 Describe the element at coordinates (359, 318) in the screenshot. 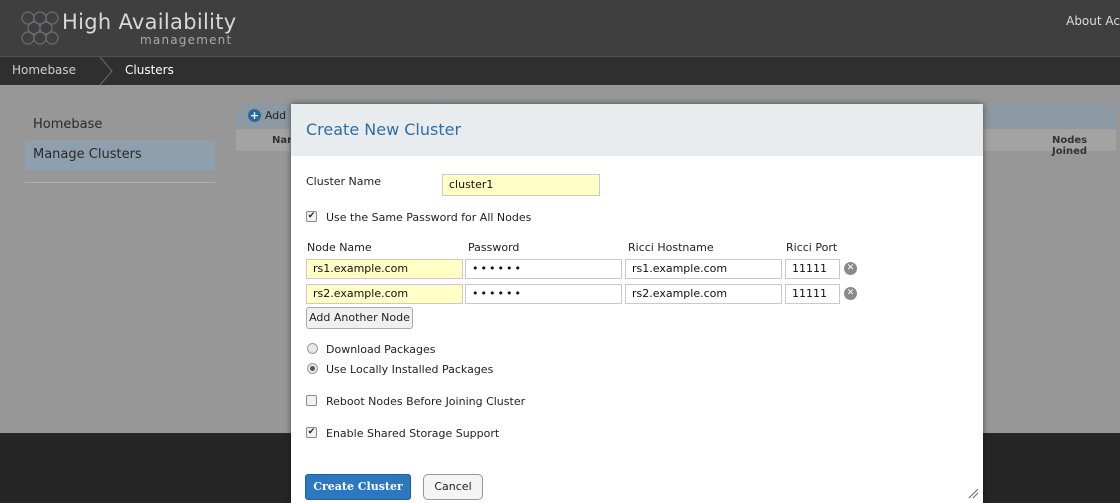

I see `add-another-node-button: Add Another Node` at that location.